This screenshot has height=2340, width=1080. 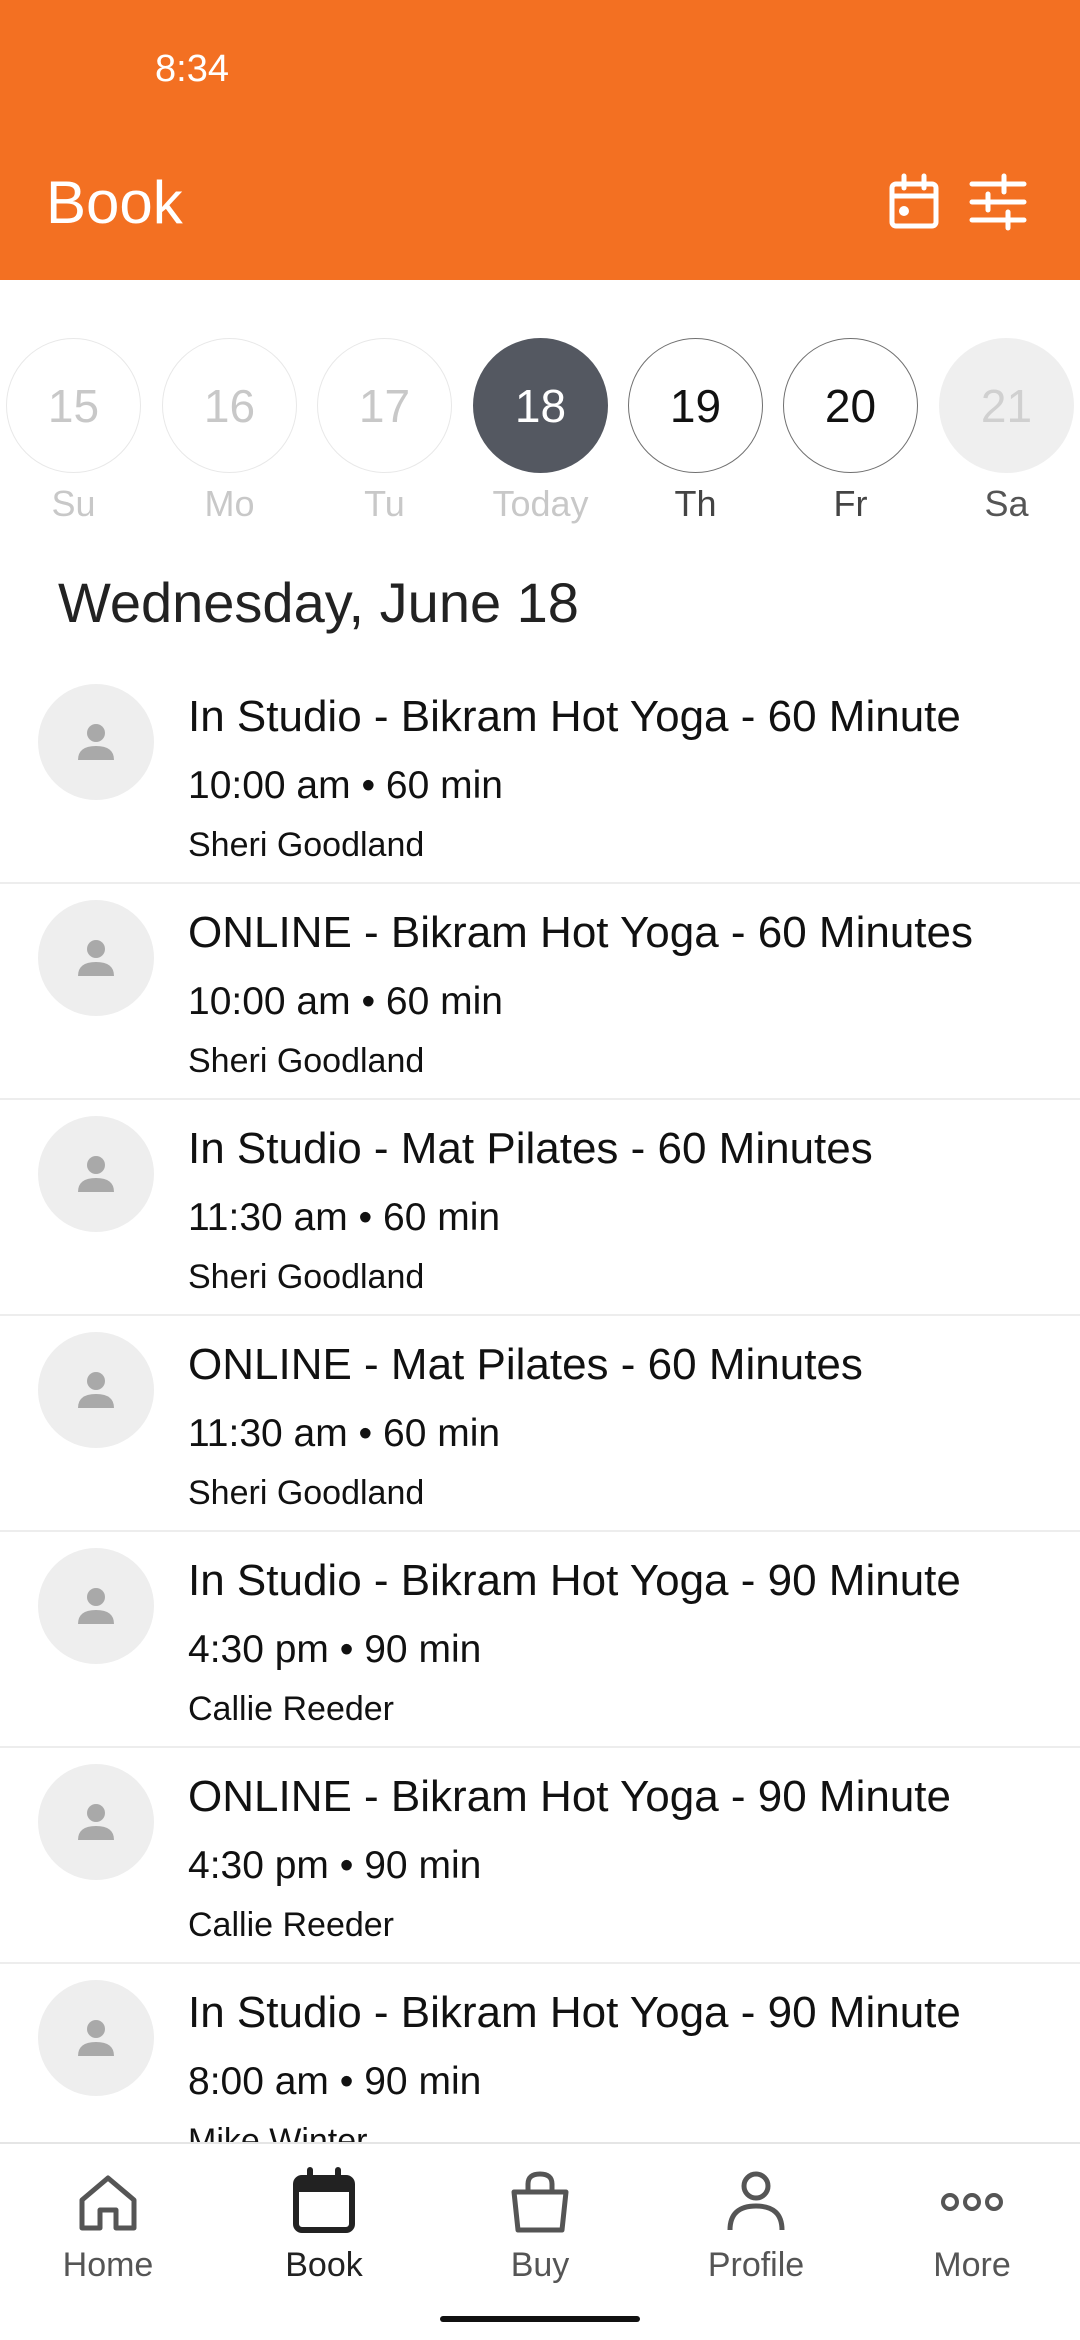 What do you see at coordinates (229, 503) in the screenshot?
I see `day-label: Mo` at bounding box center [229, 503].